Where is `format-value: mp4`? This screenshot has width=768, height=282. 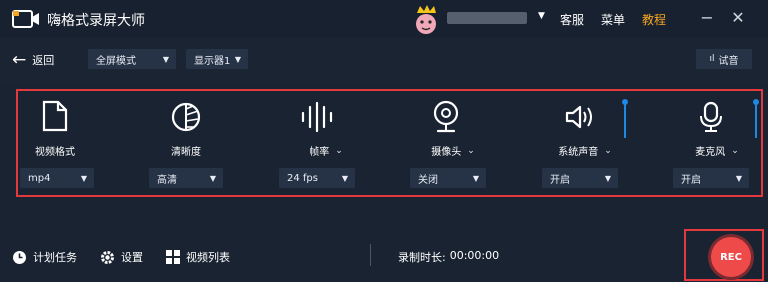
format-value: mp4 is located at coordinates (39, 178).